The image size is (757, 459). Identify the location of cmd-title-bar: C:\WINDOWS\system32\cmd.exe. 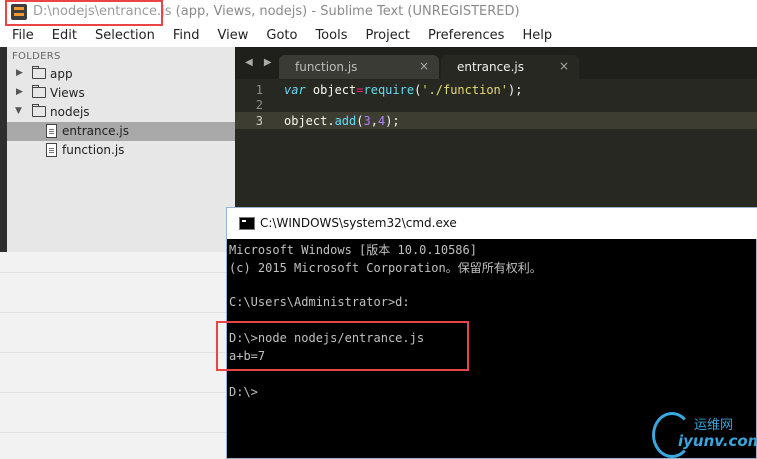
(492, 223).